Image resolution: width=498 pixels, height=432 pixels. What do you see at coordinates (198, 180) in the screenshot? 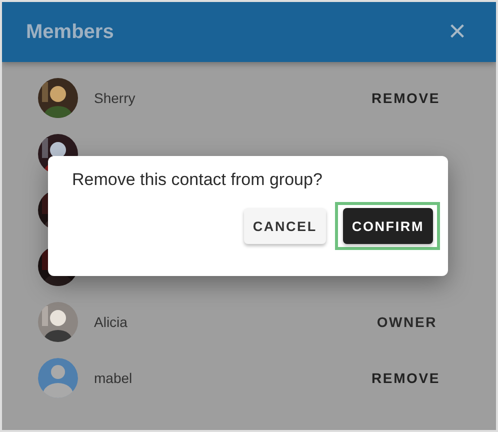
I see `dialog-message: Remove this contact from group?` at bounding box center [198, 180].